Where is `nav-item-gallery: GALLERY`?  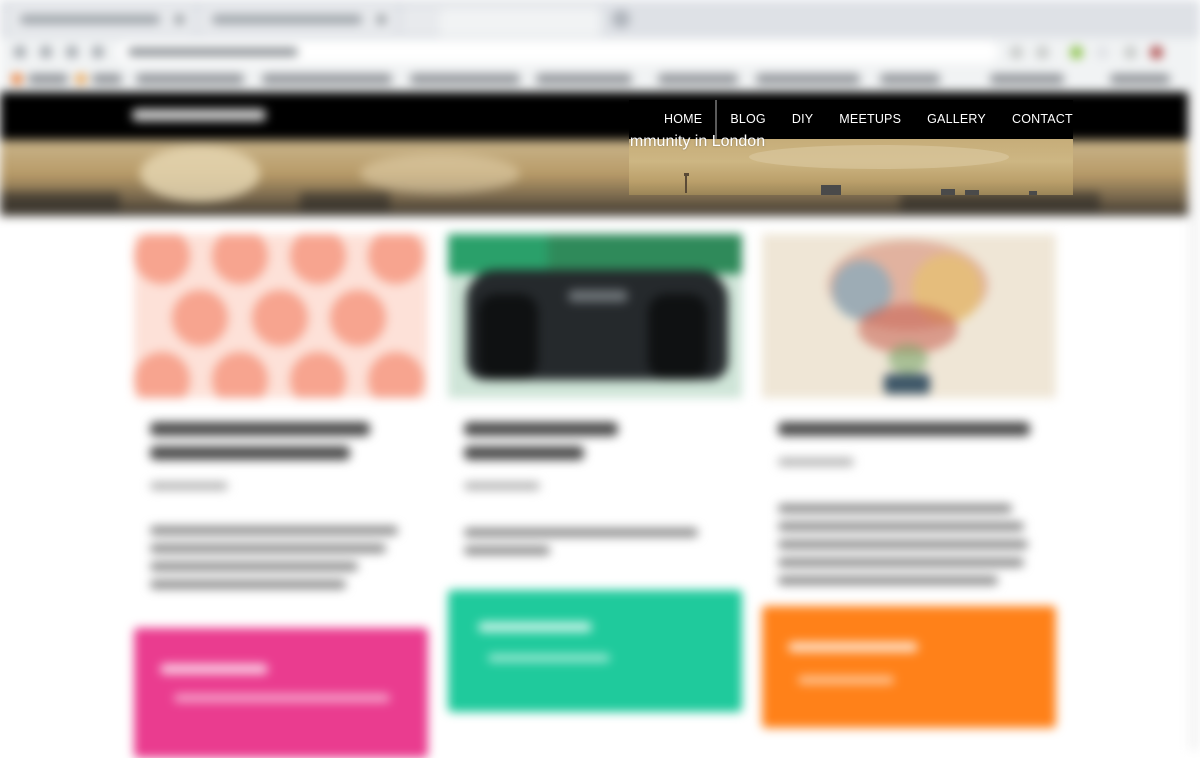 nav-item-gallery: GALLERY is located at coordinates (956, 119).